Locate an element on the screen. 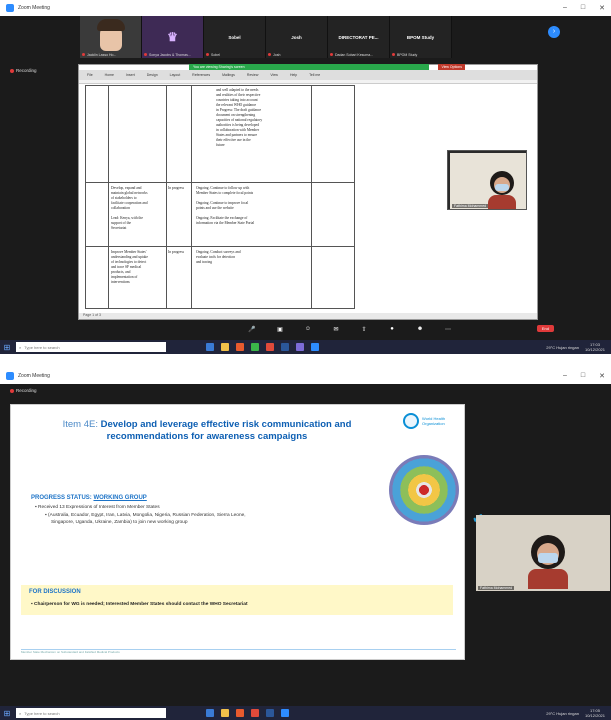  ribbon-tab: View is located at coordinates (274, 75).